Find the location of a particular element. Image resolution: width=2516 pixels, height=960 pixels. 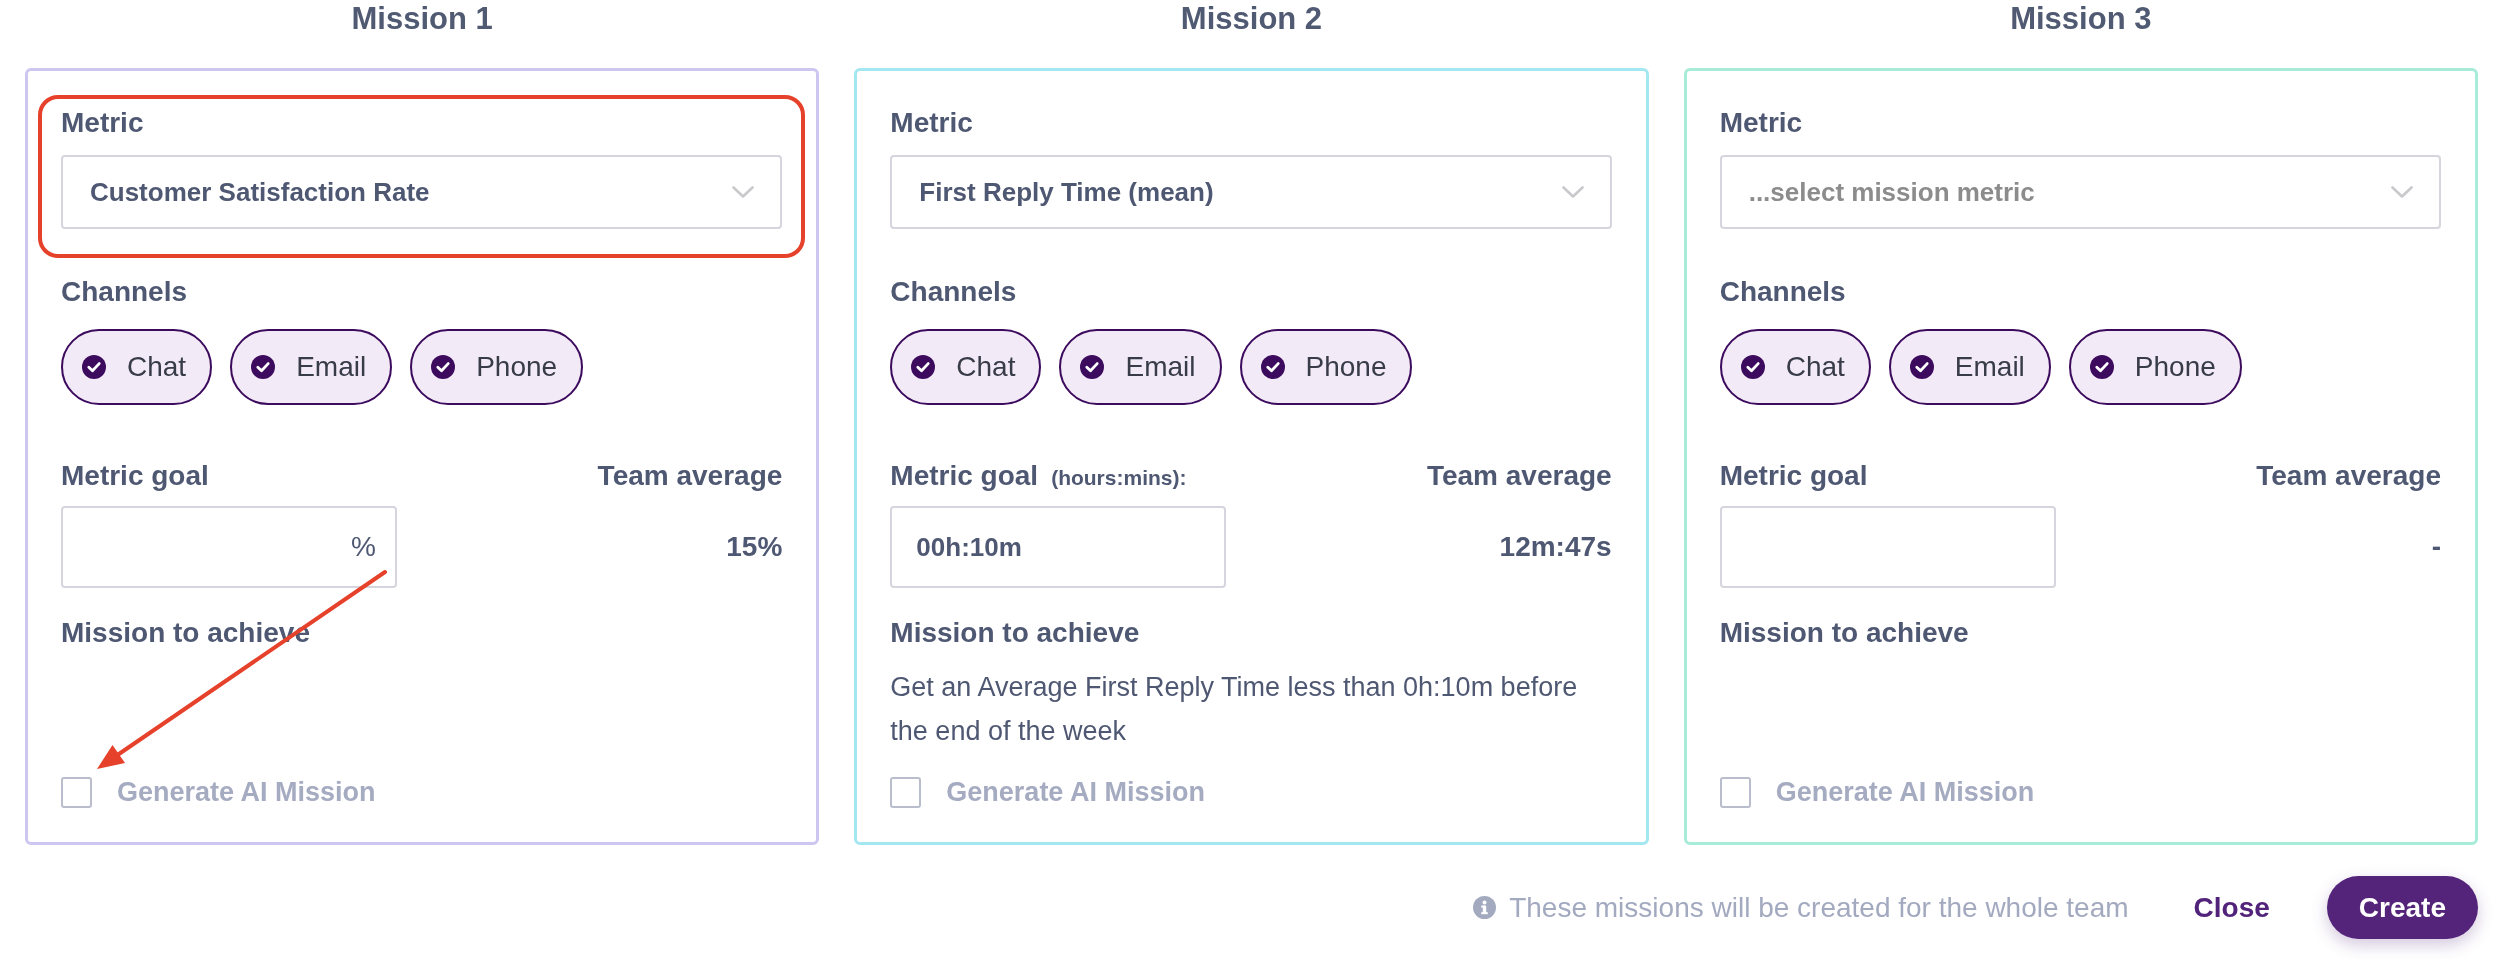

field-hint: (hours:mins): is located at coordinates (1119, 478).